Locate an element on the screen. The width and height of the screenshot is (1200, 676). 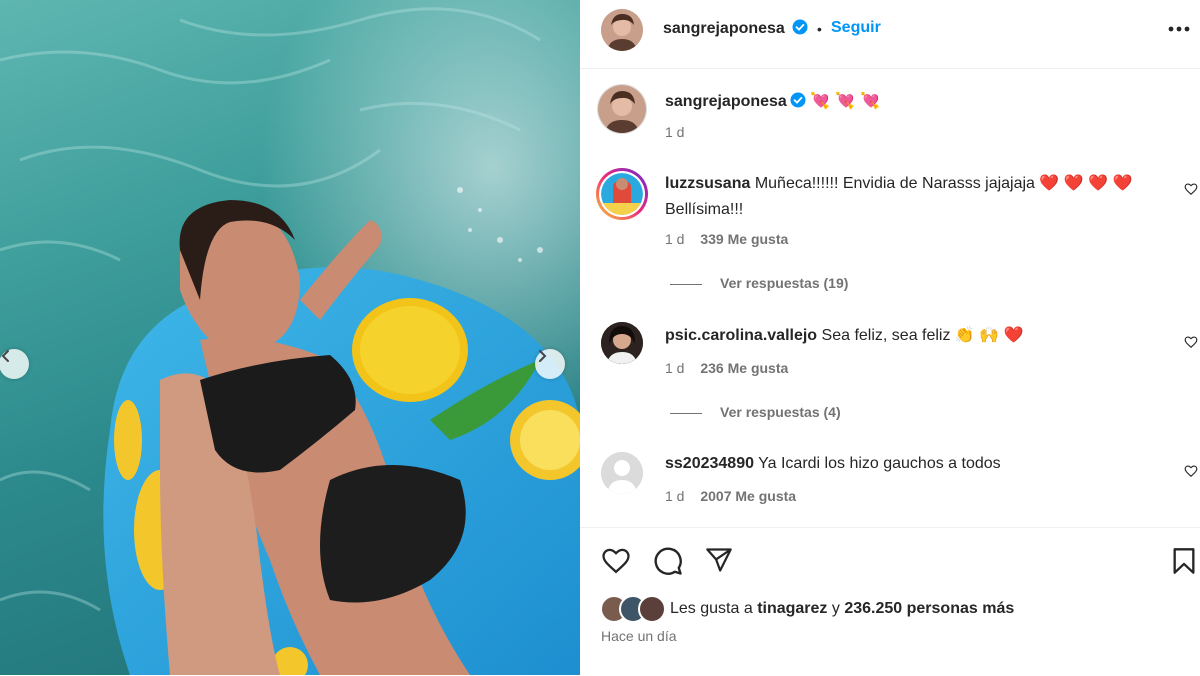
post-timestamp: Hace un día is located at coordinates (639, 636).